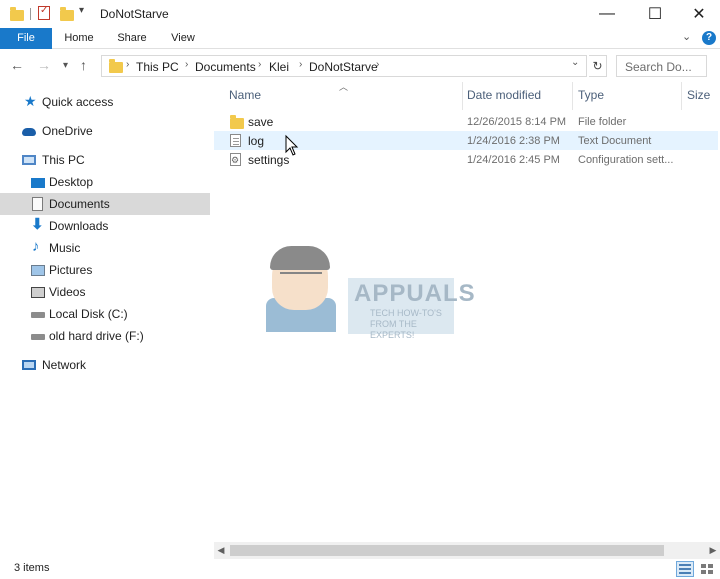 The height and width of the screenshot is (579, 720). Describe the element at coordinates (64, 365) in the screenshot. I see `sidebar-item-label: Network` at that location.